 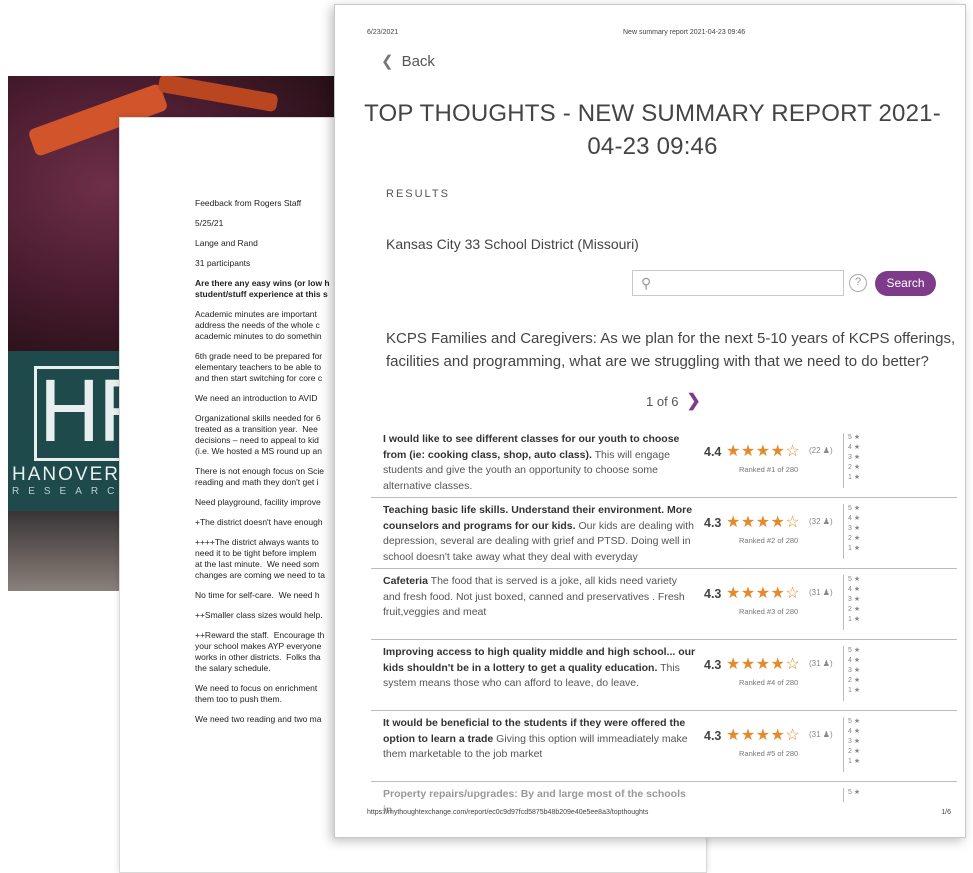 What do you see at coordinates (713, 736) in the screenshot?
I see `thought-score: 4.3` at bounding box center [713, 736].